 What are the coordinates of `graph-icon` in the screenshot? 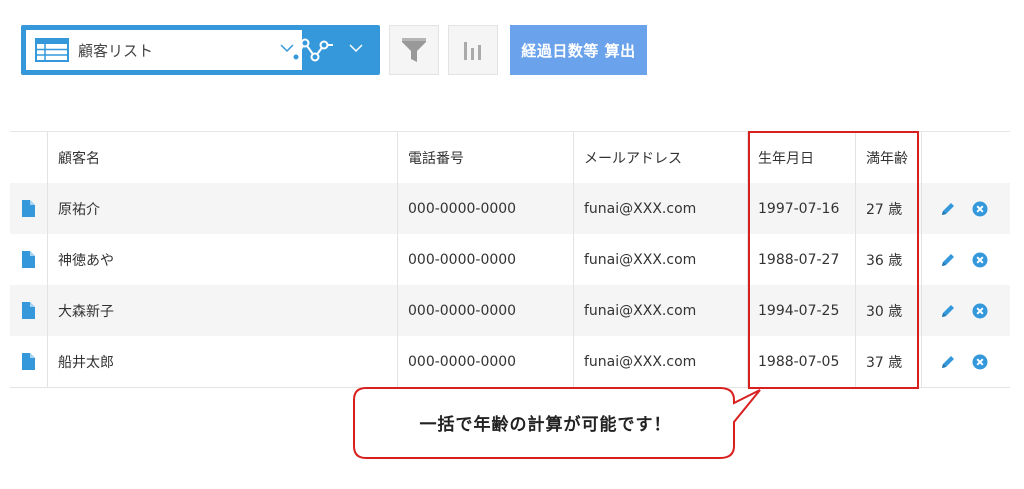 It's located at (314, 50).